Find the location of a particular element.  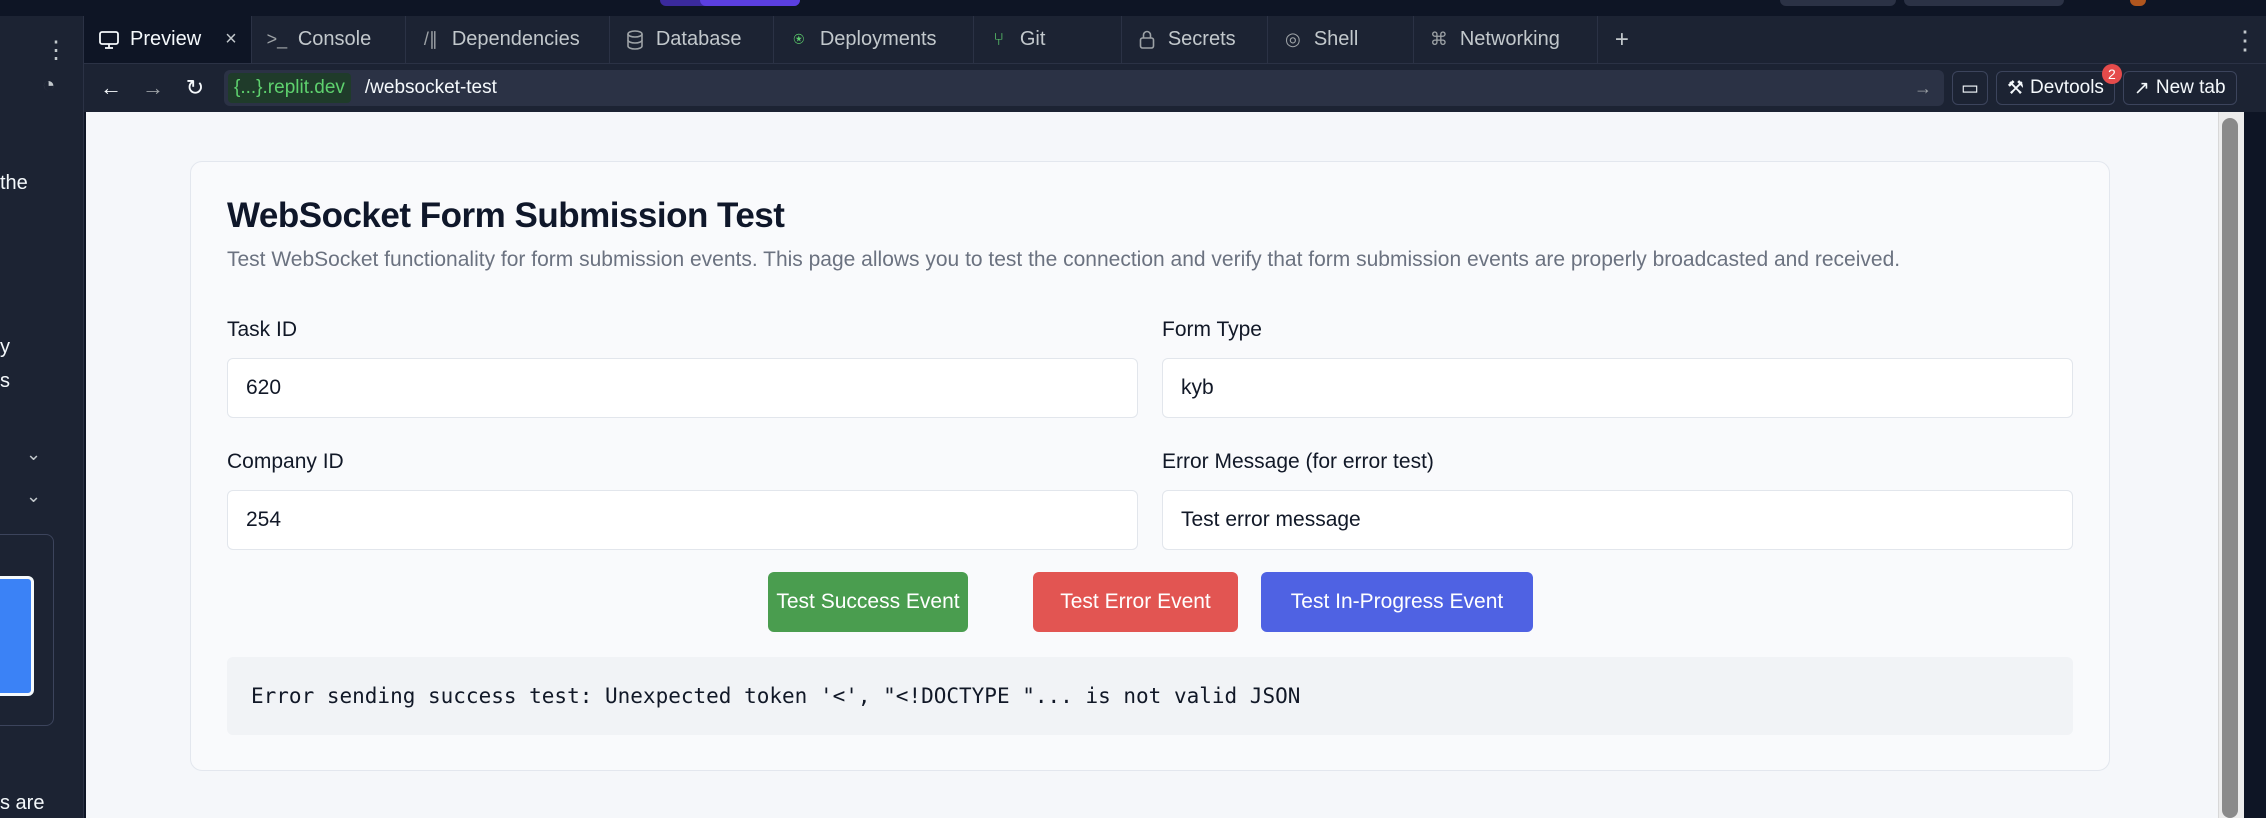

tab-git: ⑂ Git is located at coordinates (1048, 39).